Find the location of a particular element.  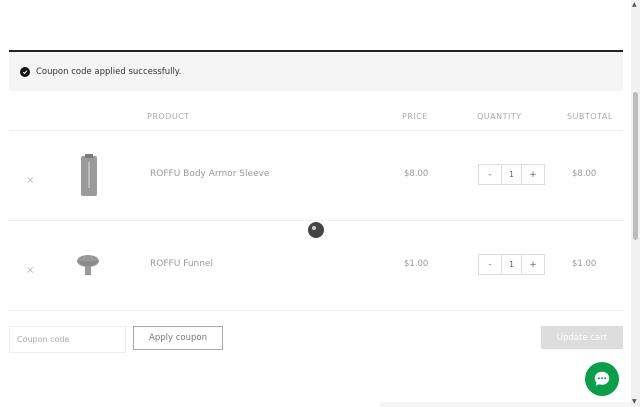

header-subtotal: SUBTOTAL is located at coordinates (590, 116).